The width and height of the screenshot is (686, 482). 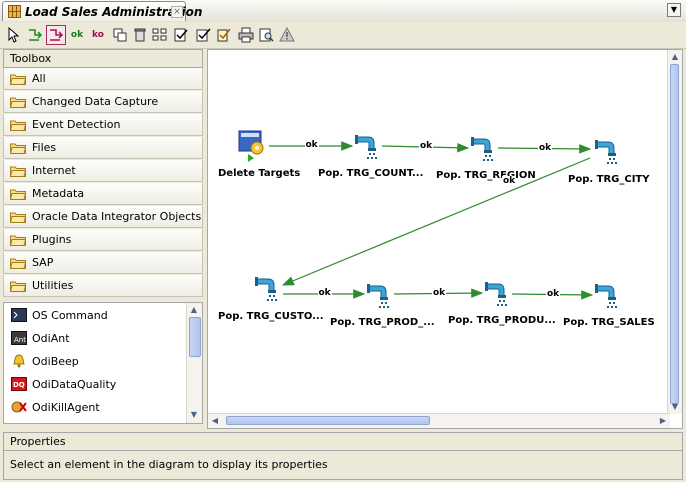 What do you see at coordinates (103, 148) in the screenshot?
I see `toolbox-category-files: Files` at bounding box center [103, 148].